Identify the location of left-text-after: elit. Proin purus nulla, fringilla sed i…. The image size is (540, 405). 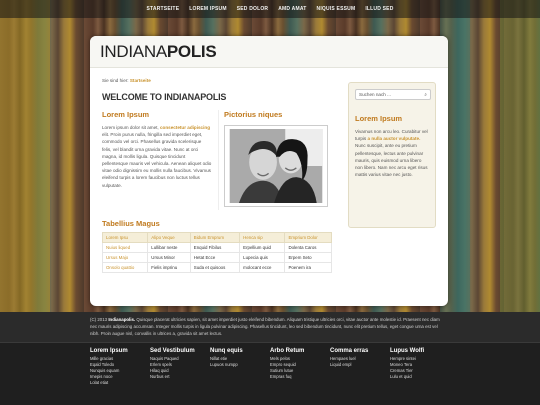
(157, 160).